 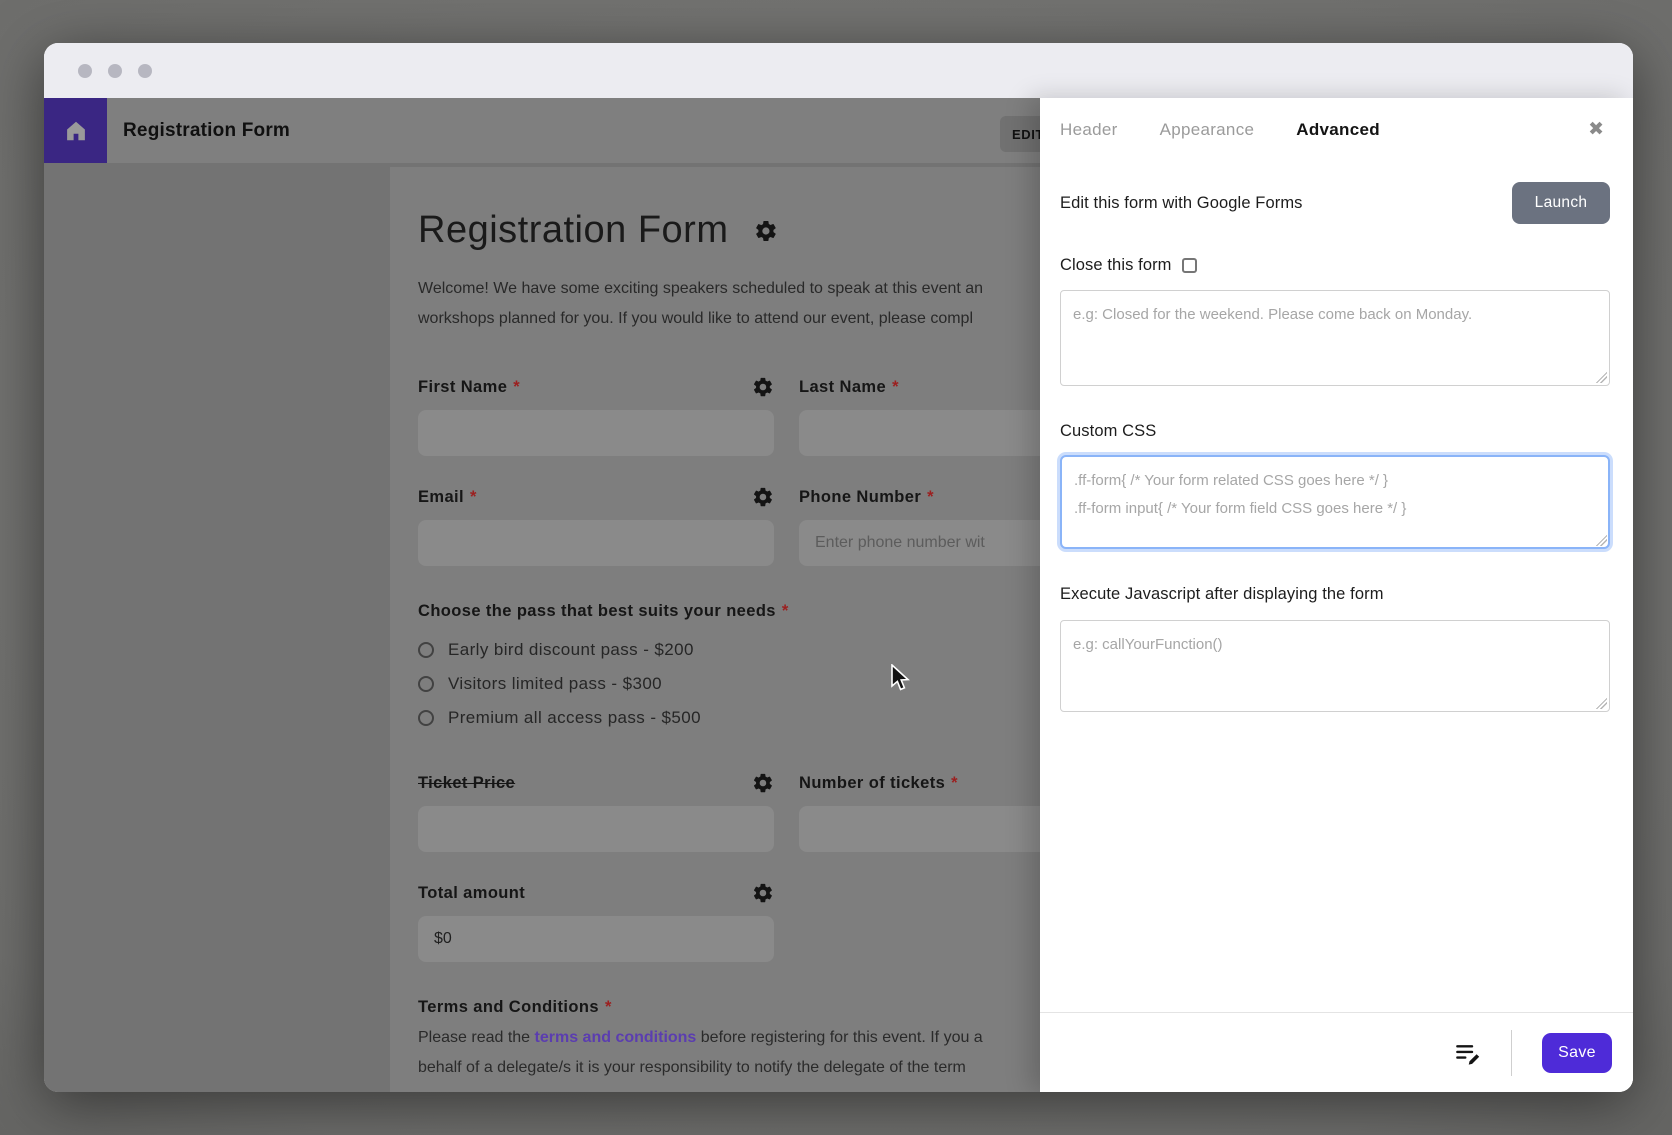 What do you see at coordinates (1207, 130) in the screenshot?
I see `tab-appearance: Appearance` at bounding box center [1207, 130].